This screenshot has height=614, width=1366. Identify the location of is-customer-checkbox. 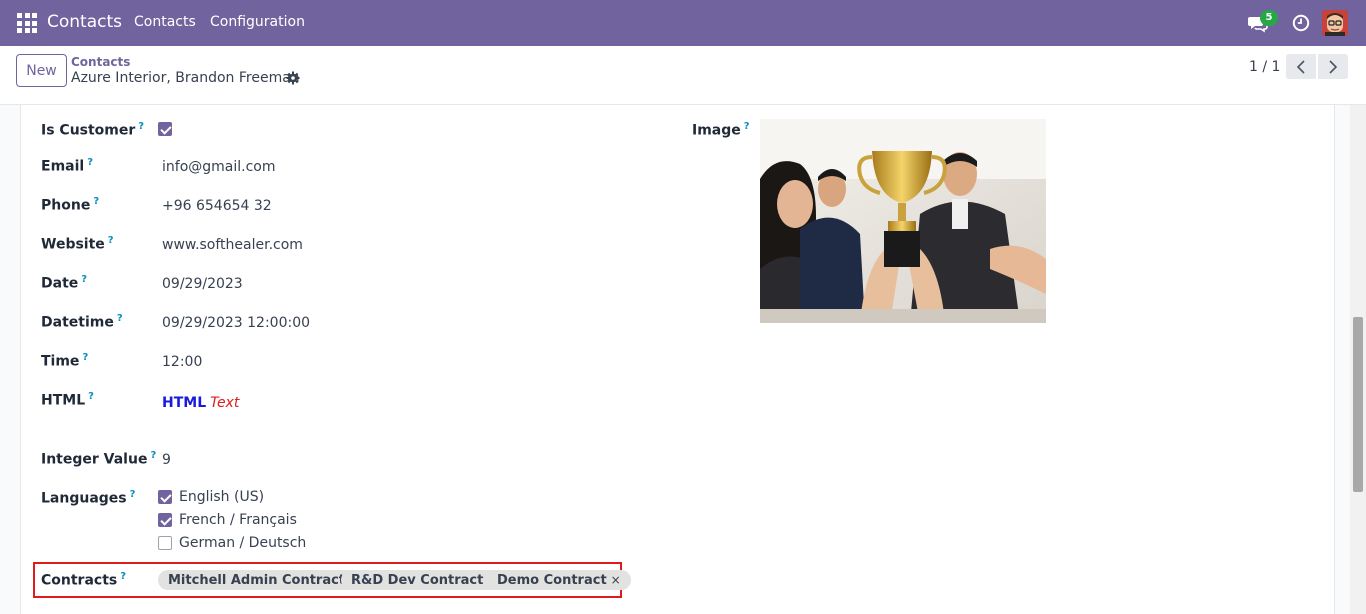
(165, 129).